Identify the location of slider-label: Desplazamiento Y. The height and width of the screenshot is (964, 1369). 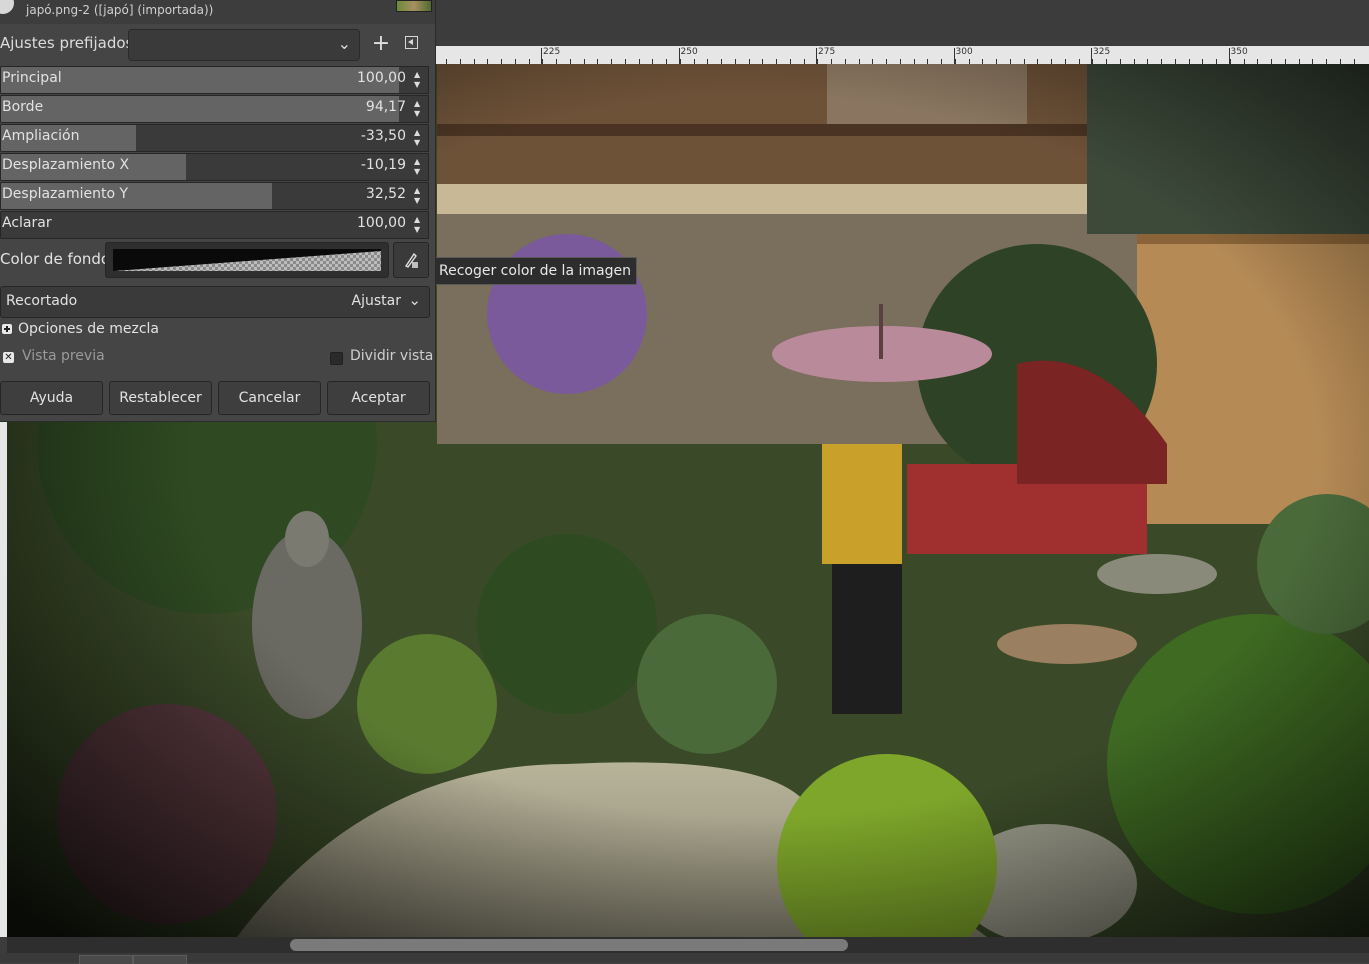
(65, 194).